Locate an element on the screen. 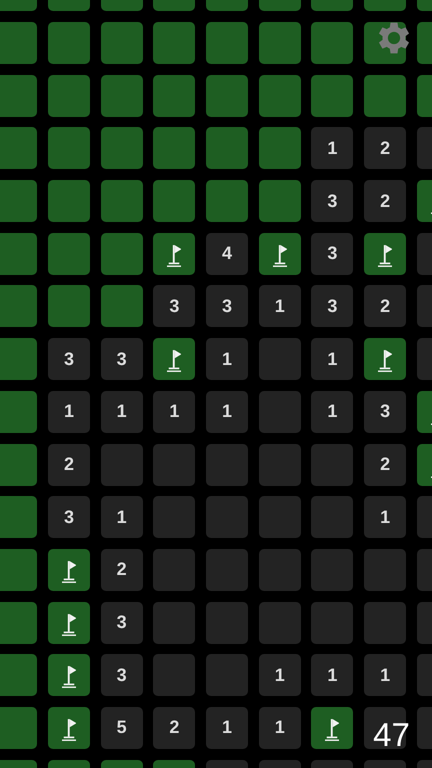  number-tile: 5 is located at coordinates (121, 727).